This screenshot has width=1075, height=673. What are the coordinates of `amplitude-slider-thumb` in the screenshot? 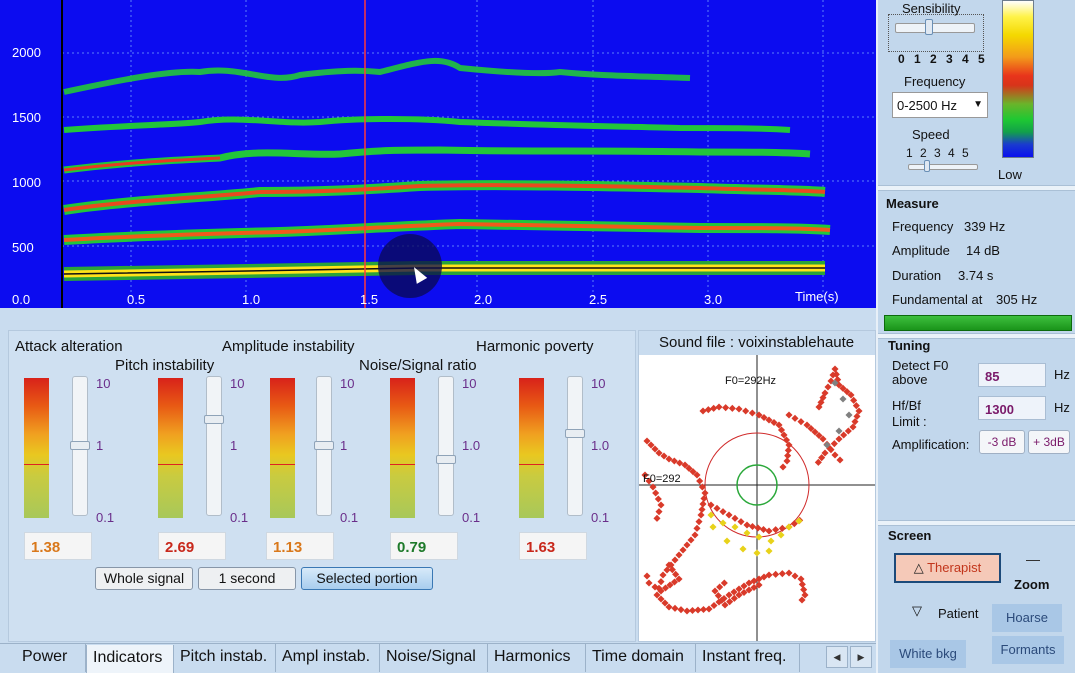 It's located at (324, 445).